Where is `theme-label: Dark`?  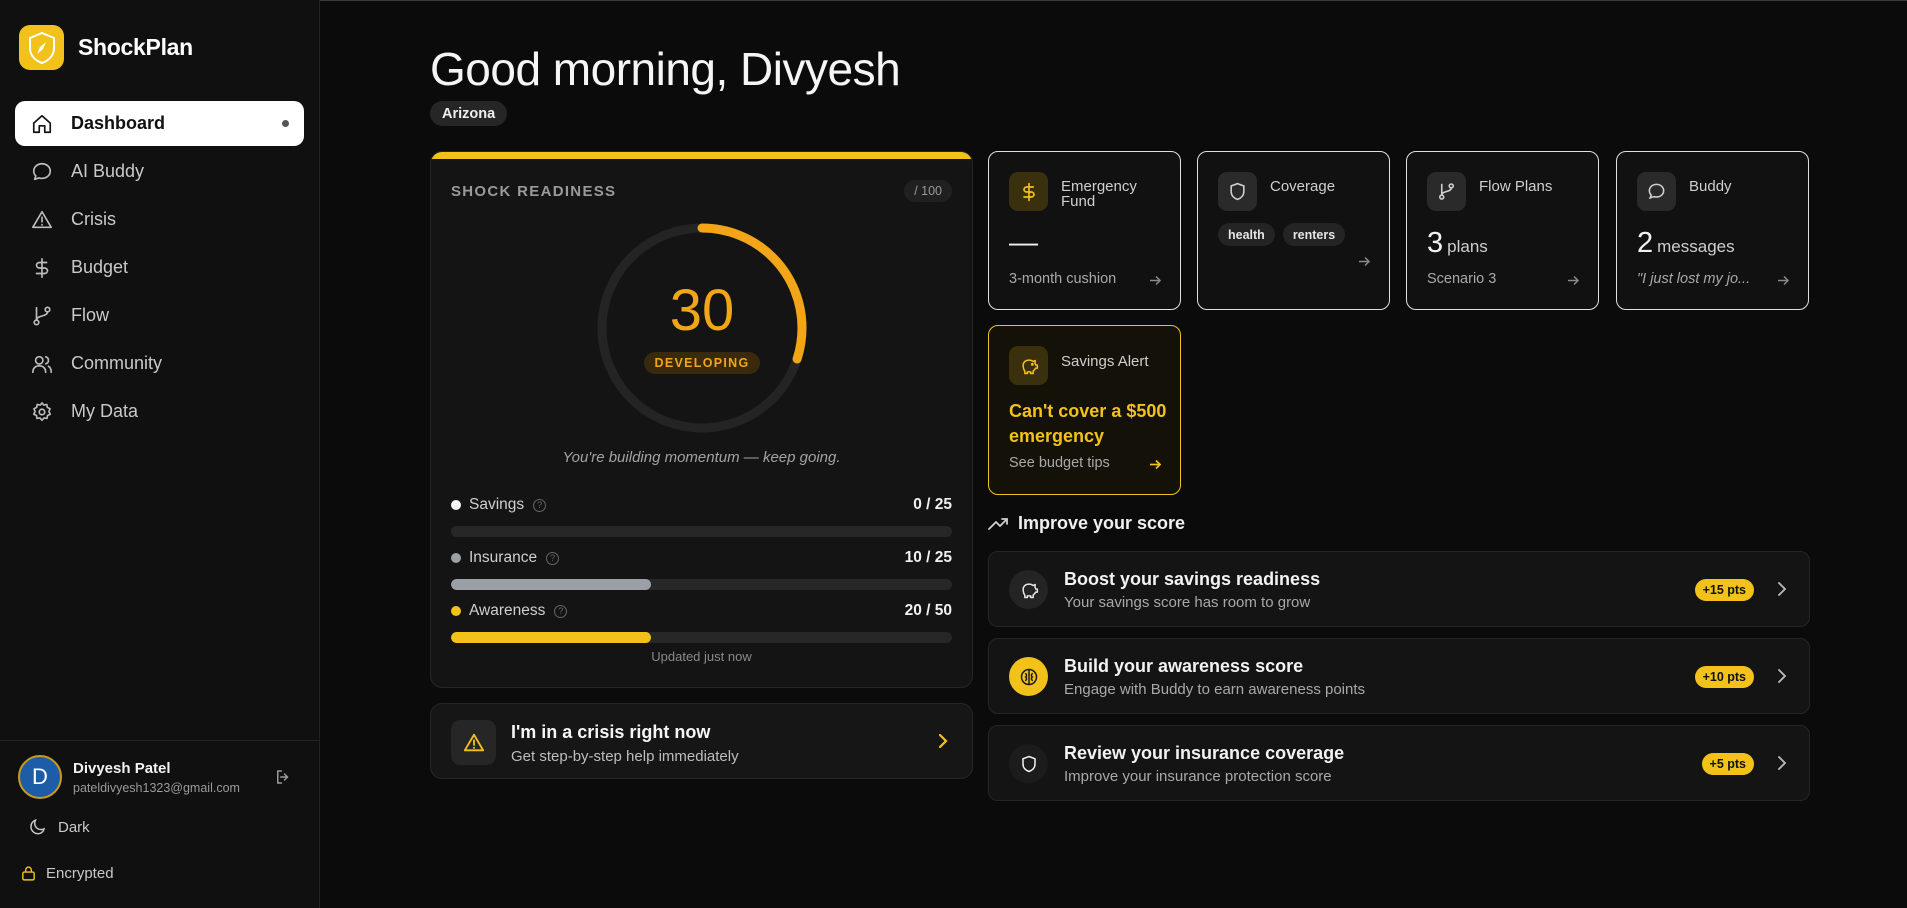 theme-label: Dark is located at coordinates (74, 827).